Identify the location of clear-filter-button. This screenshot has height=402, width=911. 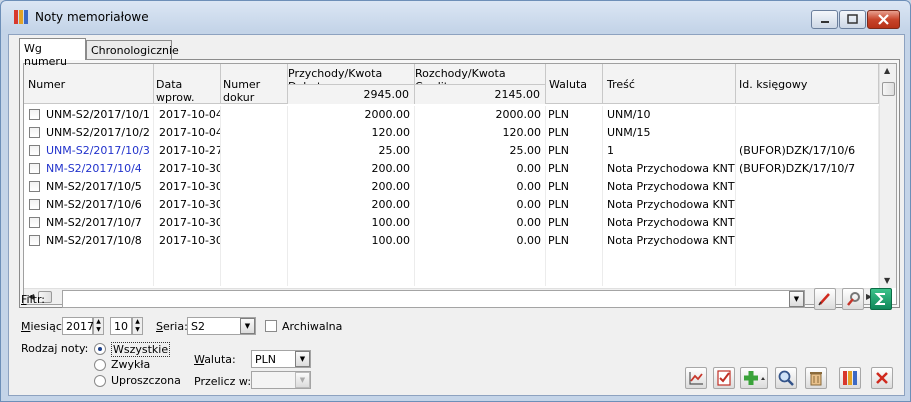
(825, 299).